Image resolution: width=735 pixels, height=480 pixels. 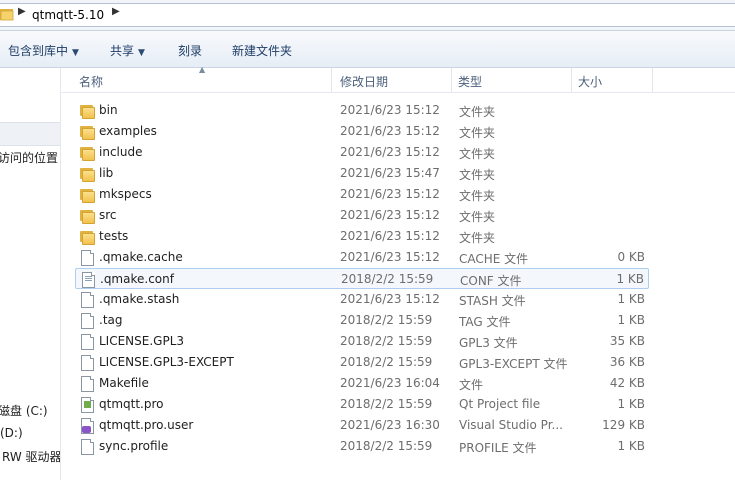 I want to click on table-row: src 2021/6/23 15:12 文件夹, so click(x=362, y=215).